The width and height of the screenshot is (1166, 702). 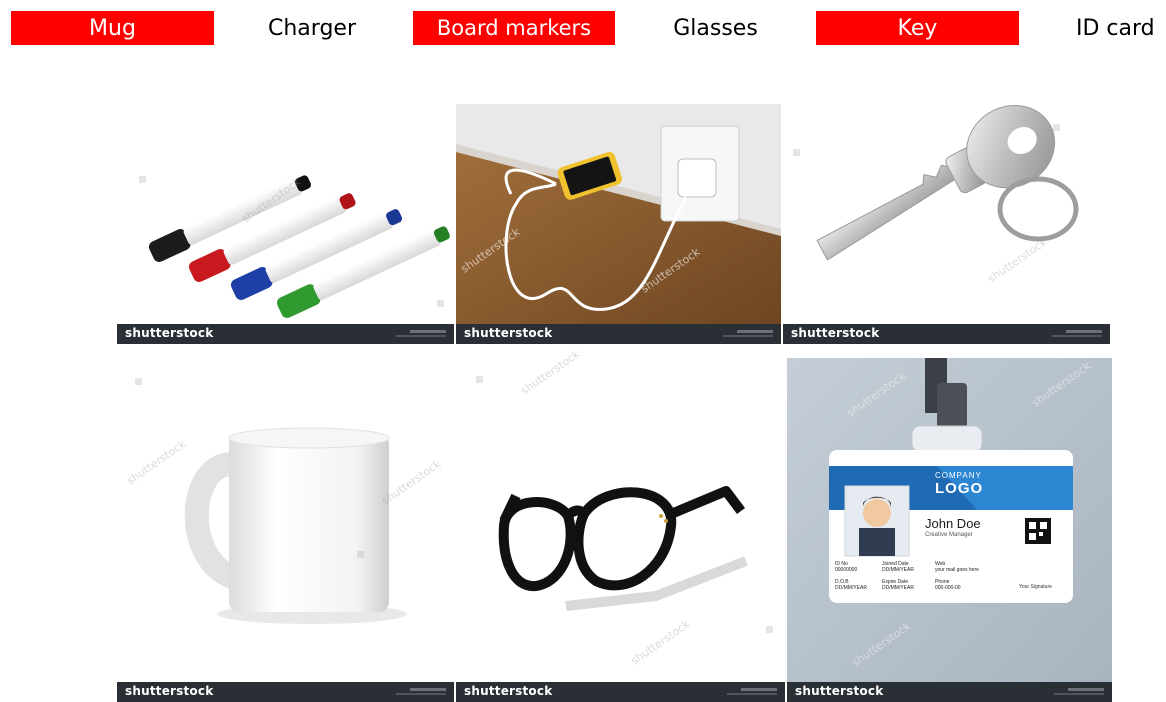 What do you see at coordinates (514, 28) in the screenshot?
I see `label-board-markers: Board markers` at bounding box center [514, 28].